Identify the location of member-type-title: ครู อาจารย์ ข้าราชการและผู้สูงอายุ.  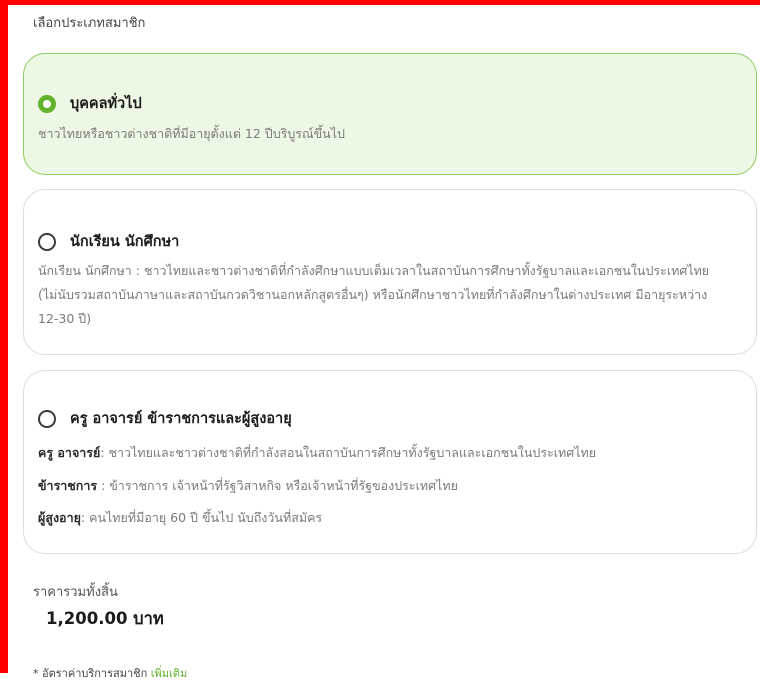
(181, 419).